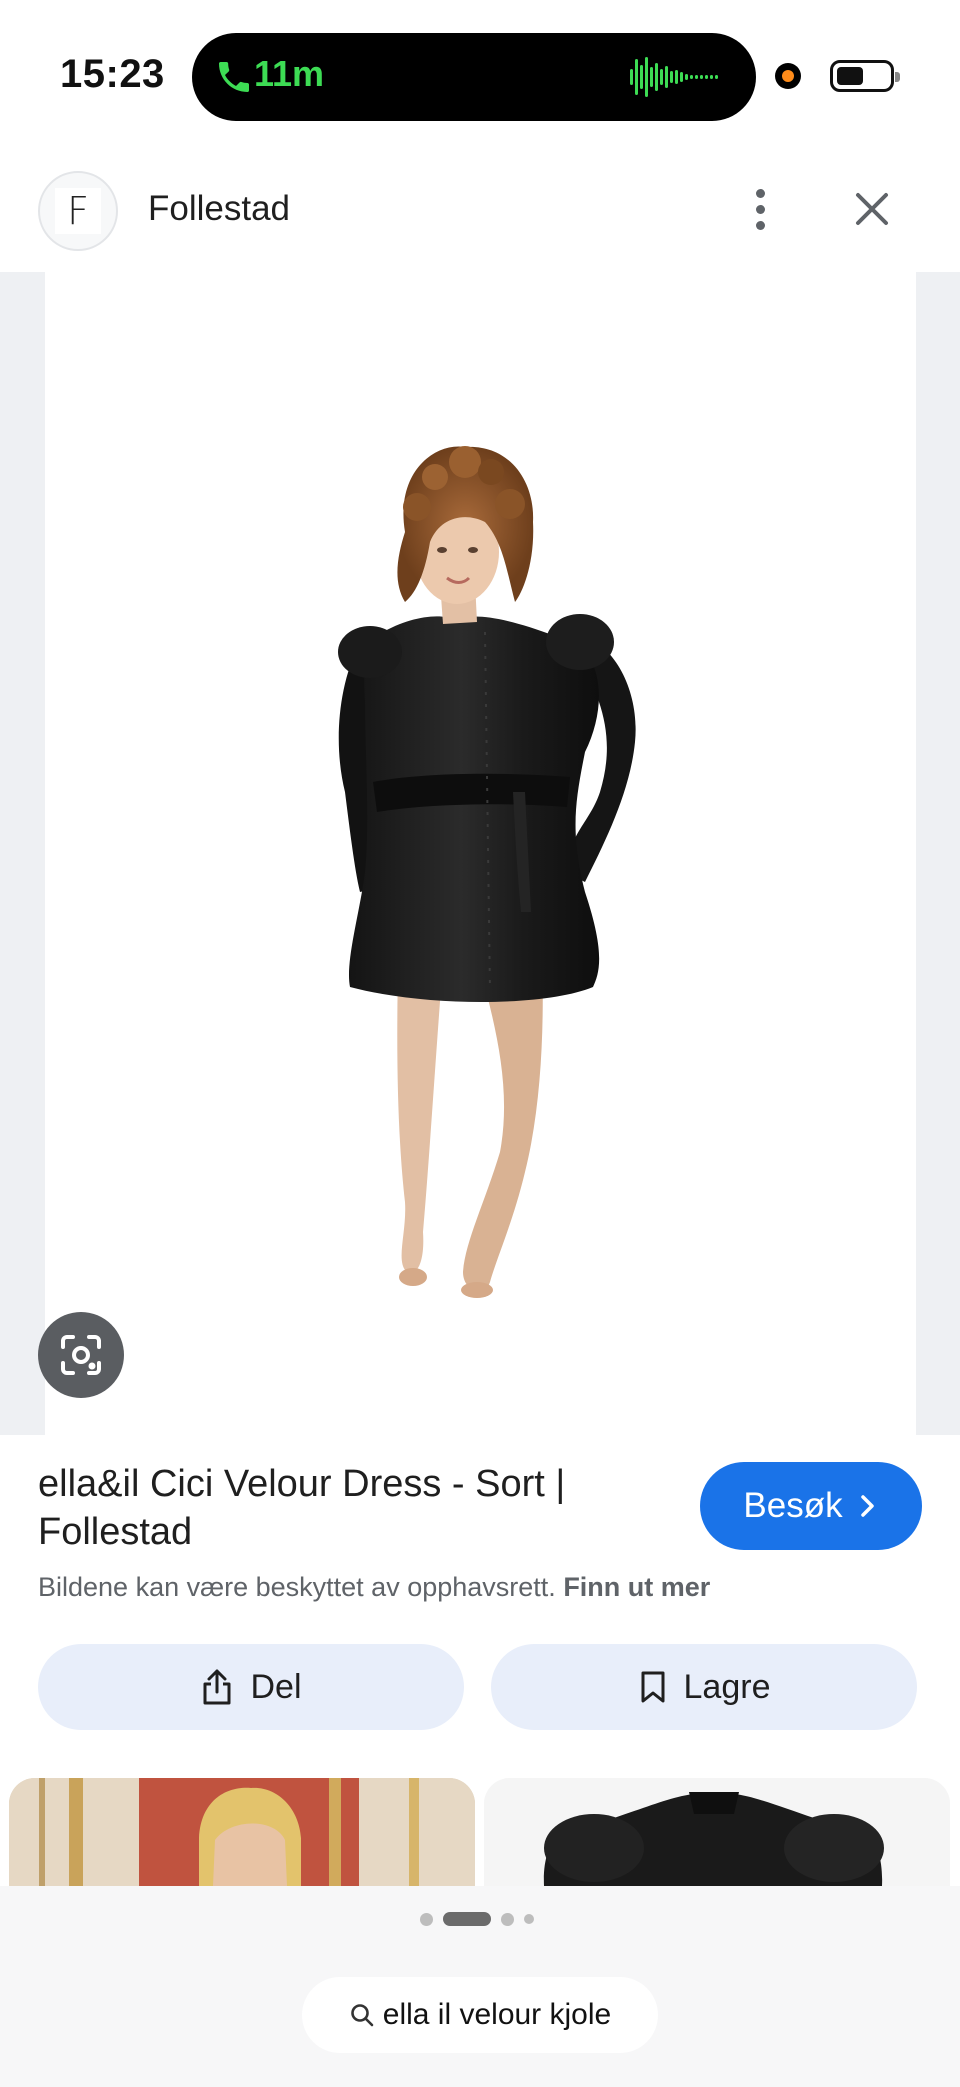  What do you see at coordinates (480, 215) in the screenshot?
I see `viewer-header: F Follestad` at bounding box center [480, 215].